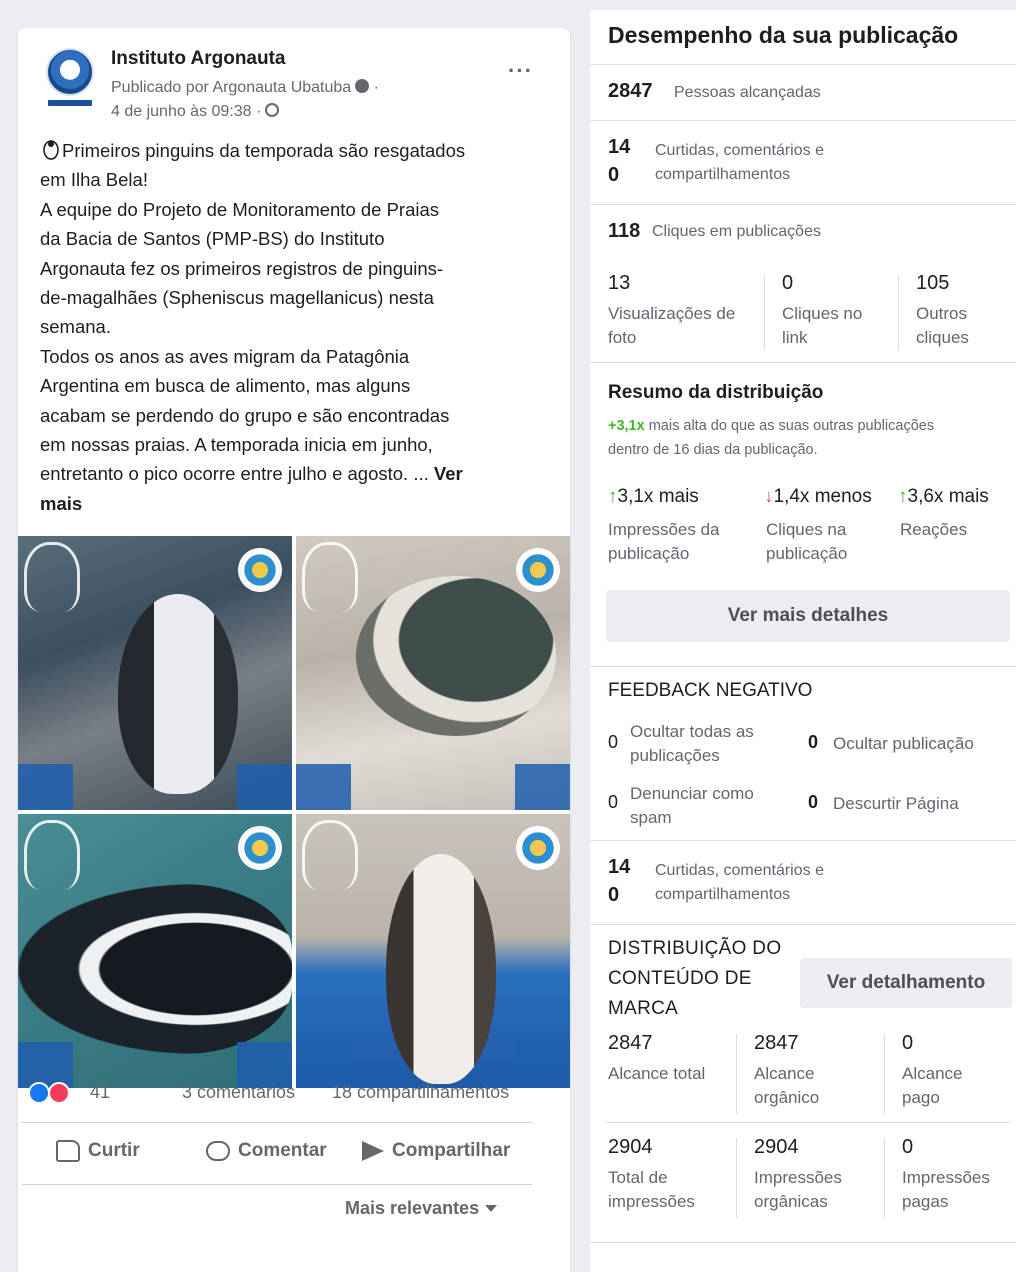  What do you see at coordinates (672, 313) in the screenshot?
I see `photo-views-label-a: Visualizações de` at bounding box center [672, 313].